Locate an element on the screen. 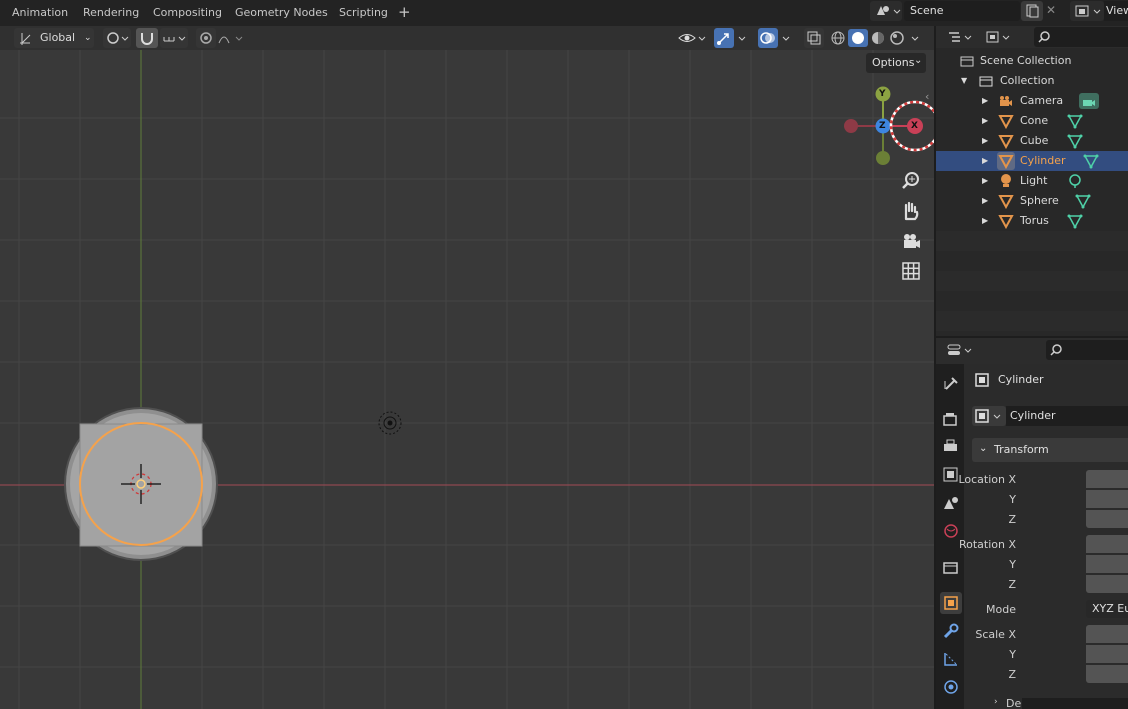 This screenshot has width=1128, height=709. scene-objects is located at coordinates (141, 484).